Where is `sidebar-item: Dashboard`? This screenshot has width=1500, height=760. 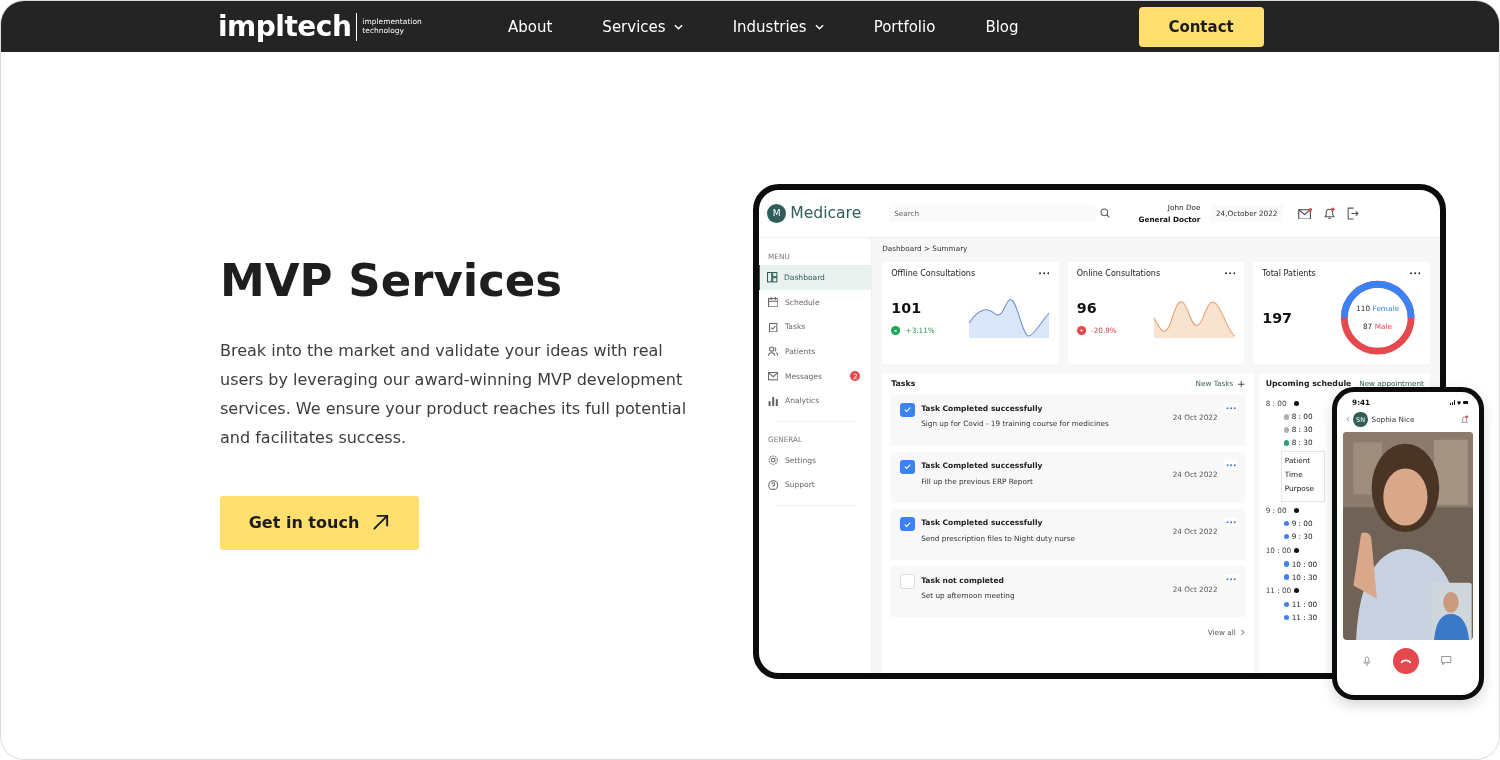
sidebar-item: Dashboard is located at coordinates (815, 277).